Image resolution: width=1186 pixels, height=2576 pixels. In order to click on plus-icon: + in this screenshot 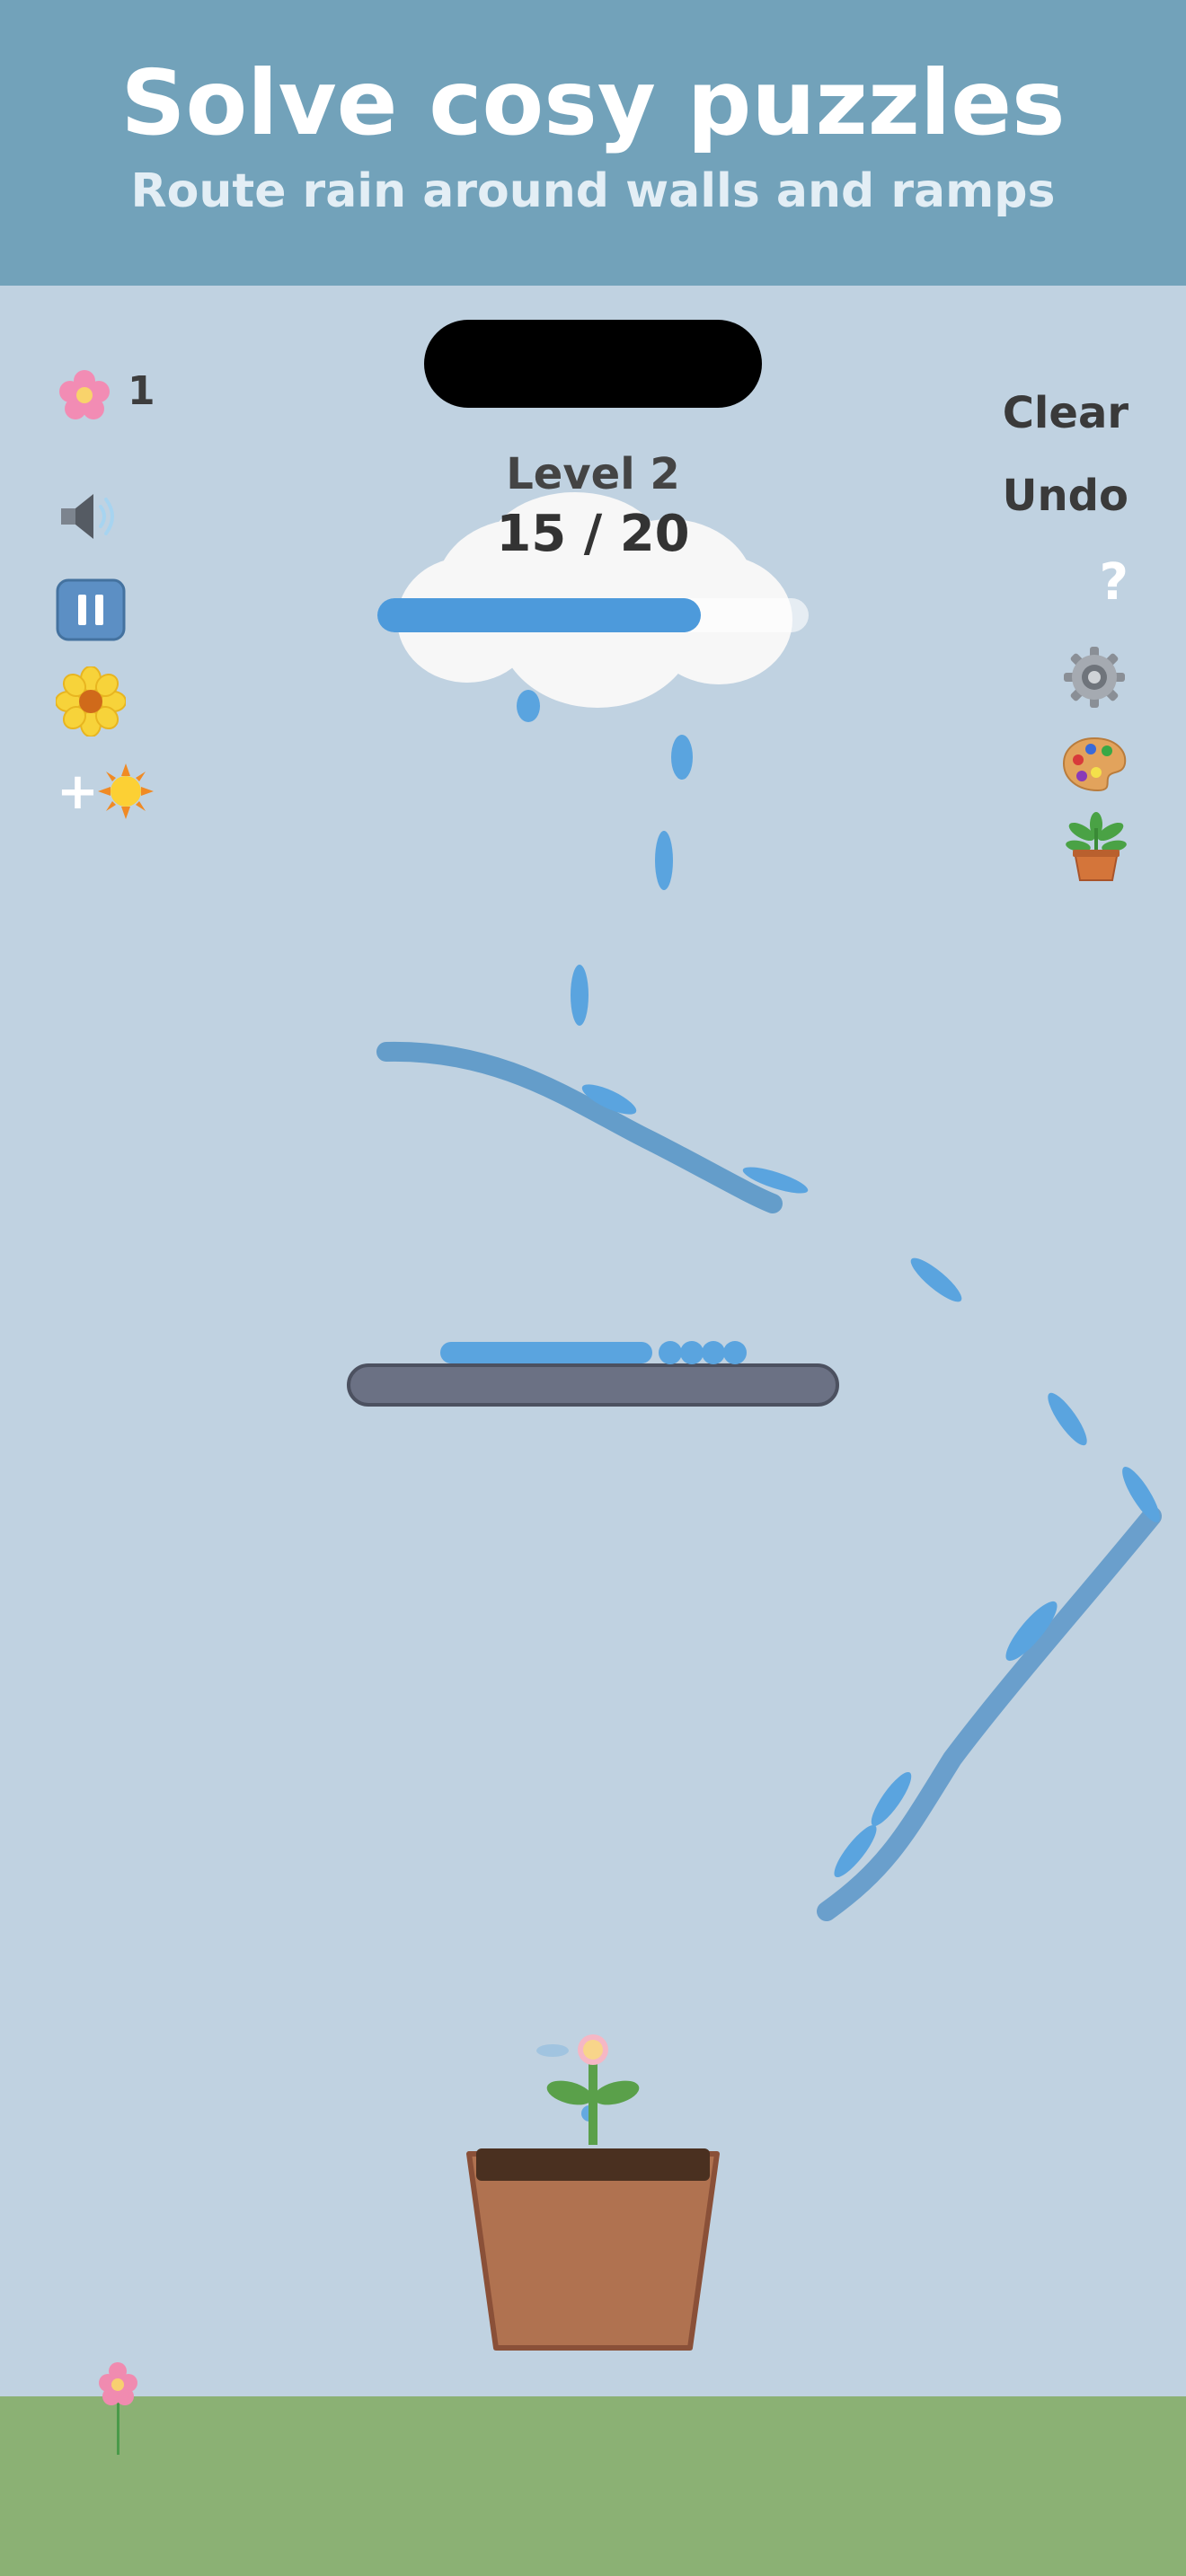, I will do `click(78, 791)`.